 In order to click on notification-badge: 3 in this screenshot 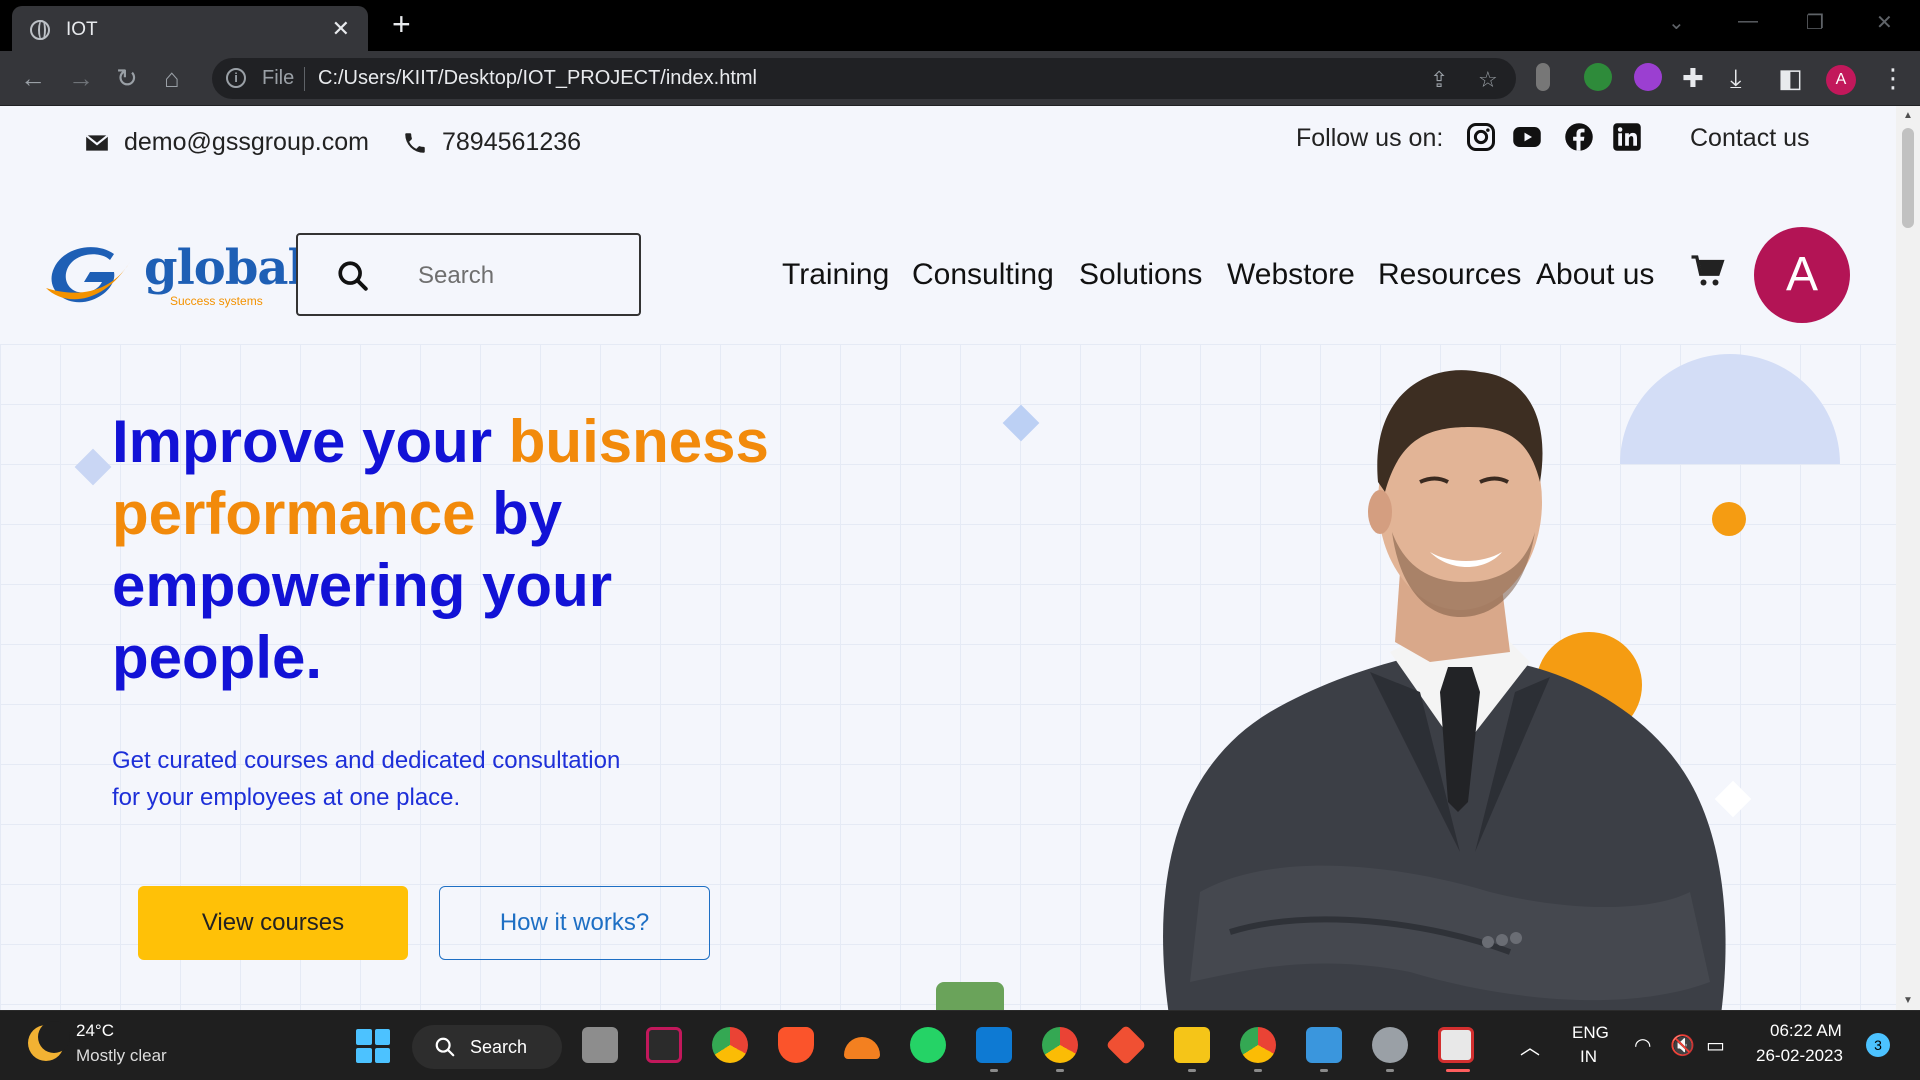, I will do `click(1878, 1045)`.